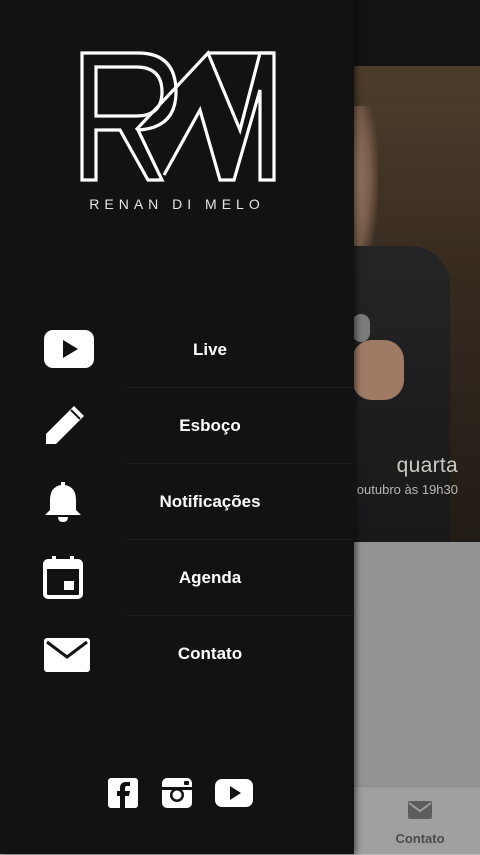  I want to click on calendar-icon, so click(63, 577).